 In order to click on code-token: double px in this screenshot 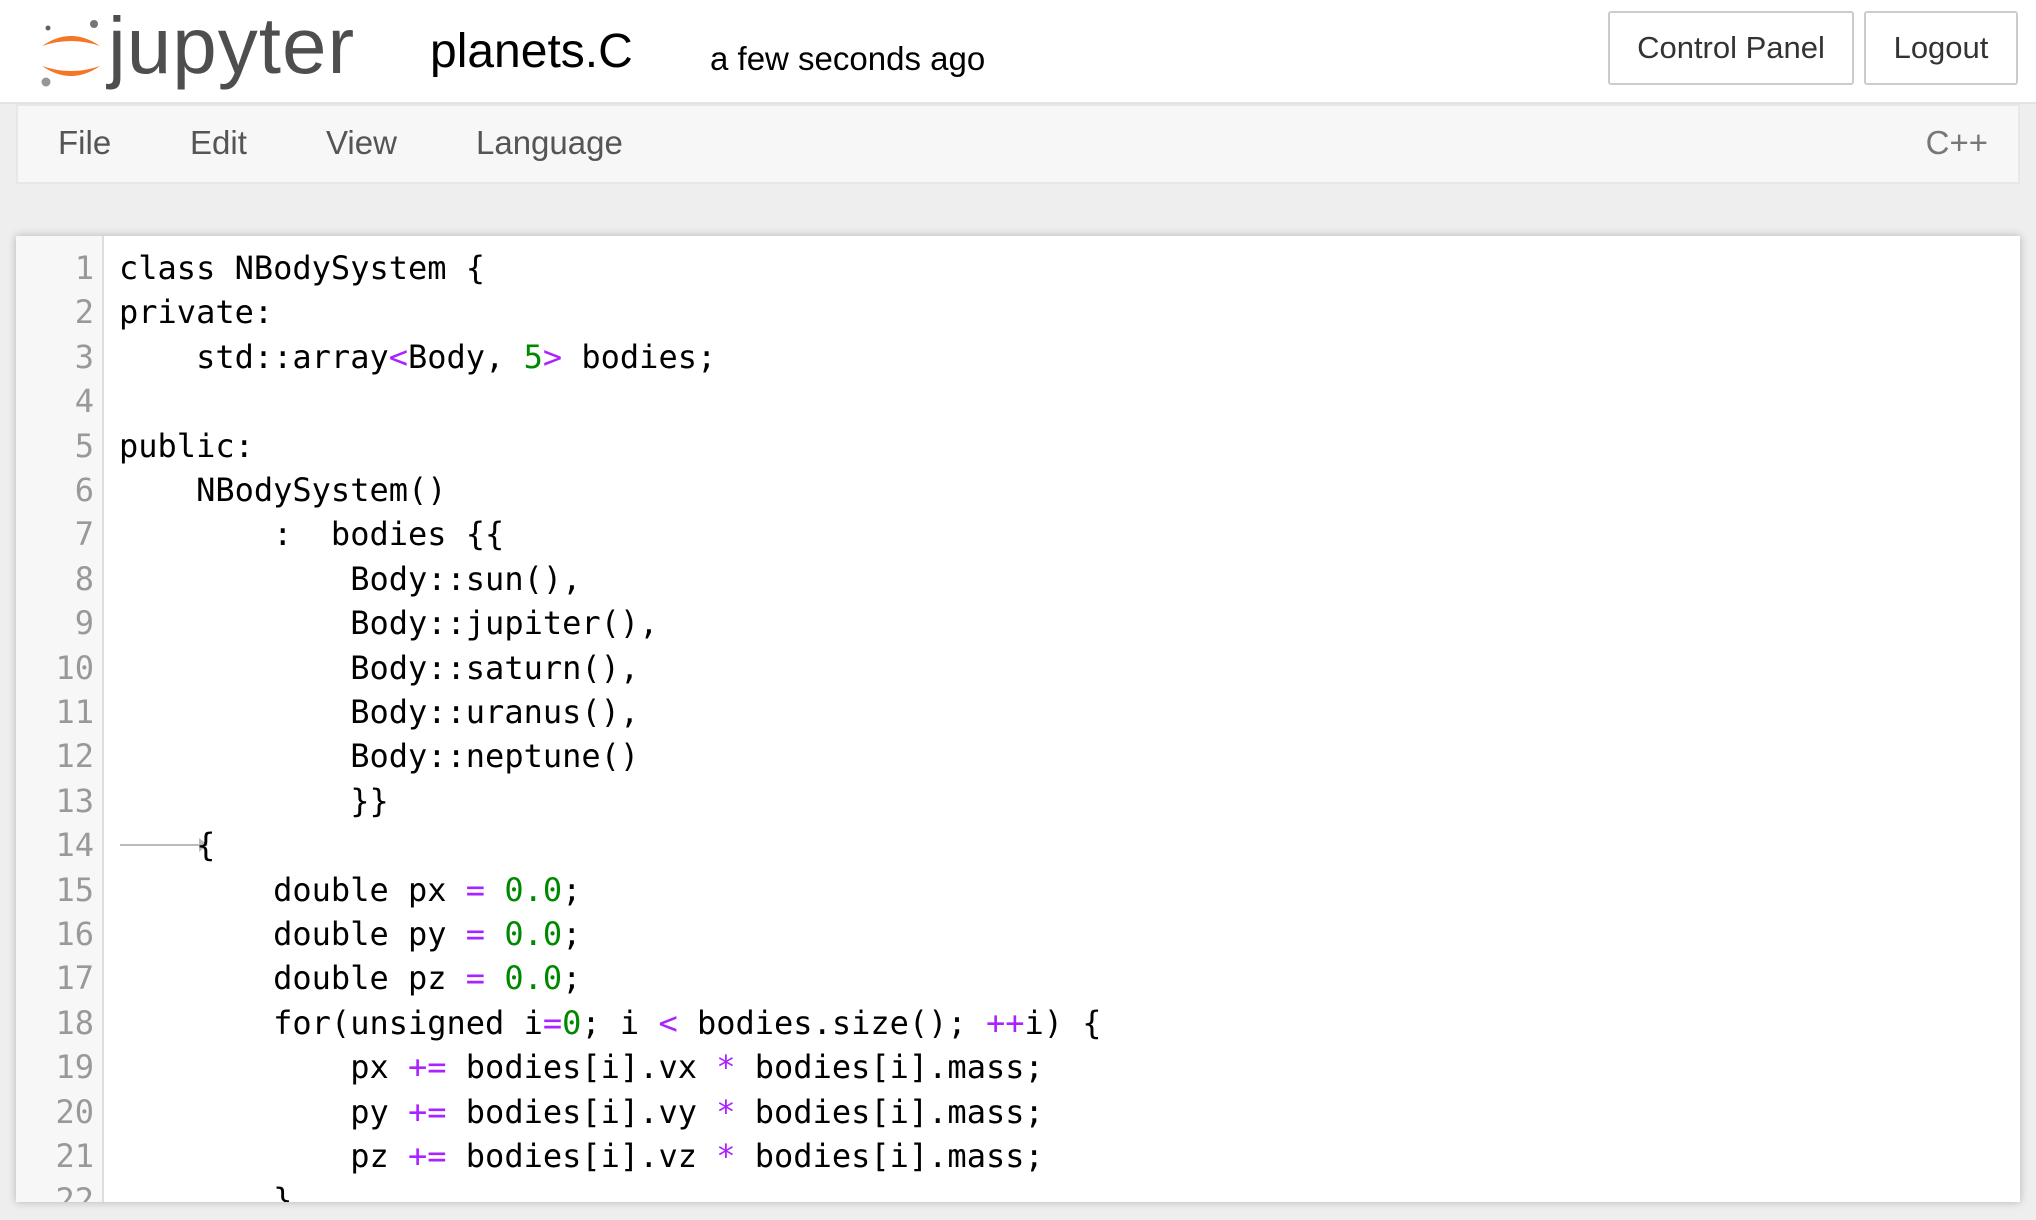, I will do `click(292, 889)`.